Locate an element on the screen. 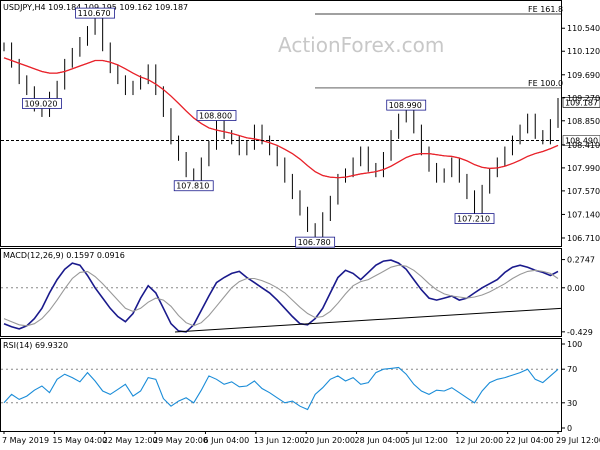 The image size is (600, 450). x-tick-label: 6 Jun 04:00 is located at coordinates (226, 440).